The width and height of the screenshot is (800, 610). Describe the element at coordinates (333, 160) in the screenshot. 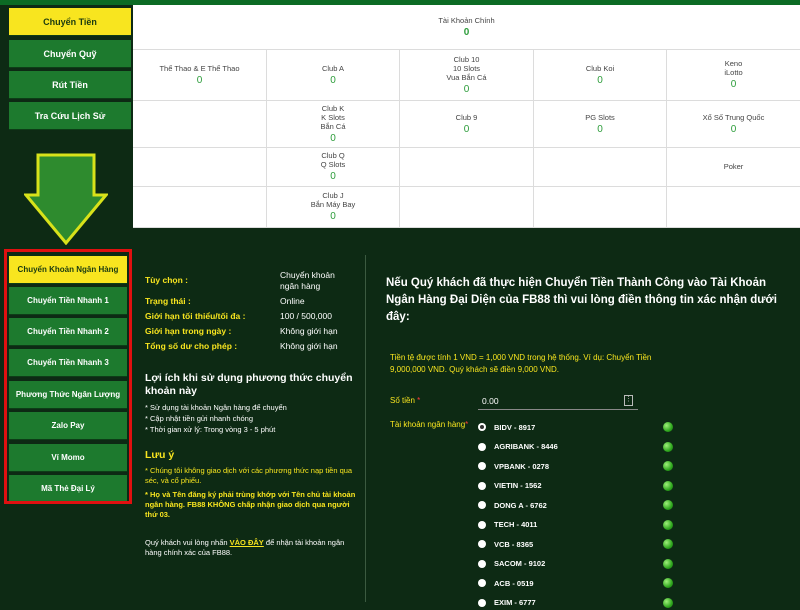

I see `wallet-name: Club Q Q Slots` at that location.